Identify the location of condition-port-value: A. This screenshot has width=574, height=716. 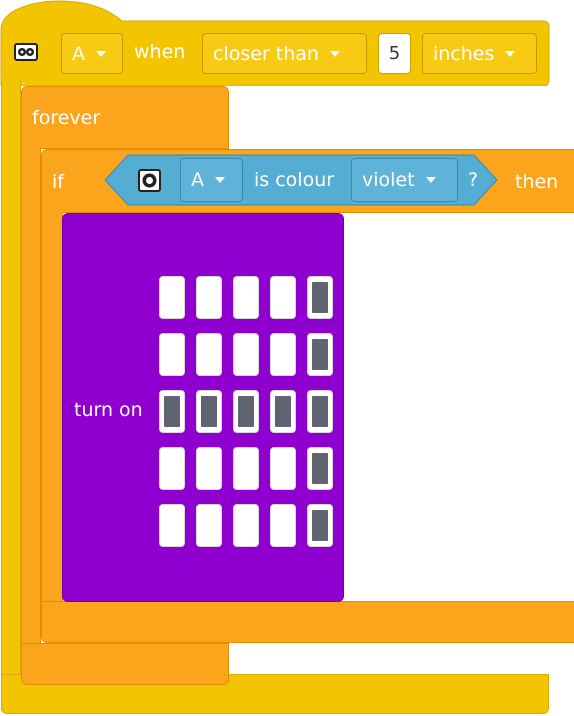
(197, 180).